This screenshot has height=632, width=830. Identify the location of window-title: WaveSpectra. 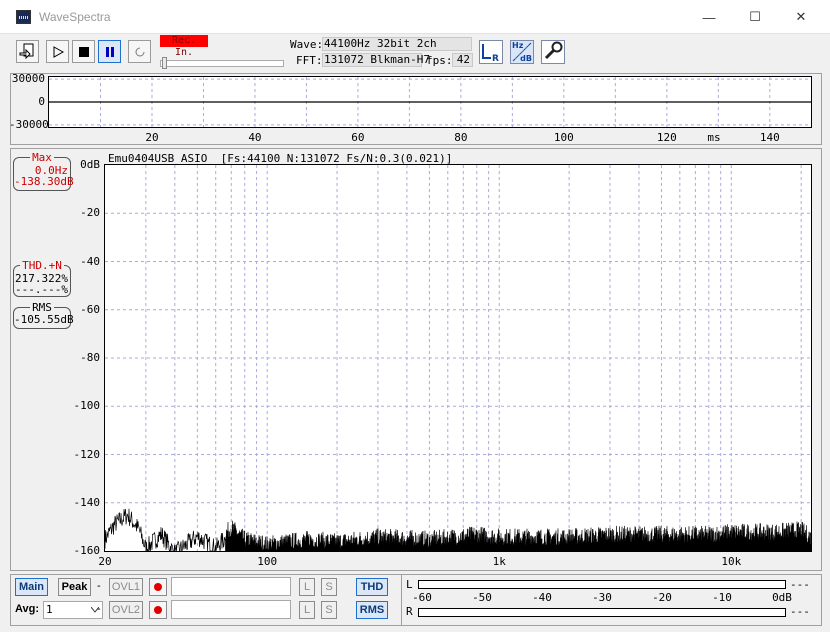
(75, 17).